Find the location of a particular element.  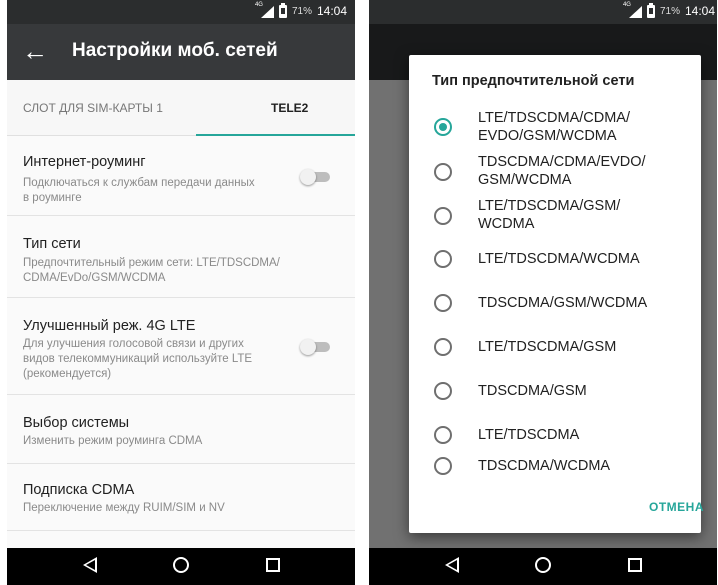

toolbar: ← Настройки моб. сетей is located at coordinates (181, 52).